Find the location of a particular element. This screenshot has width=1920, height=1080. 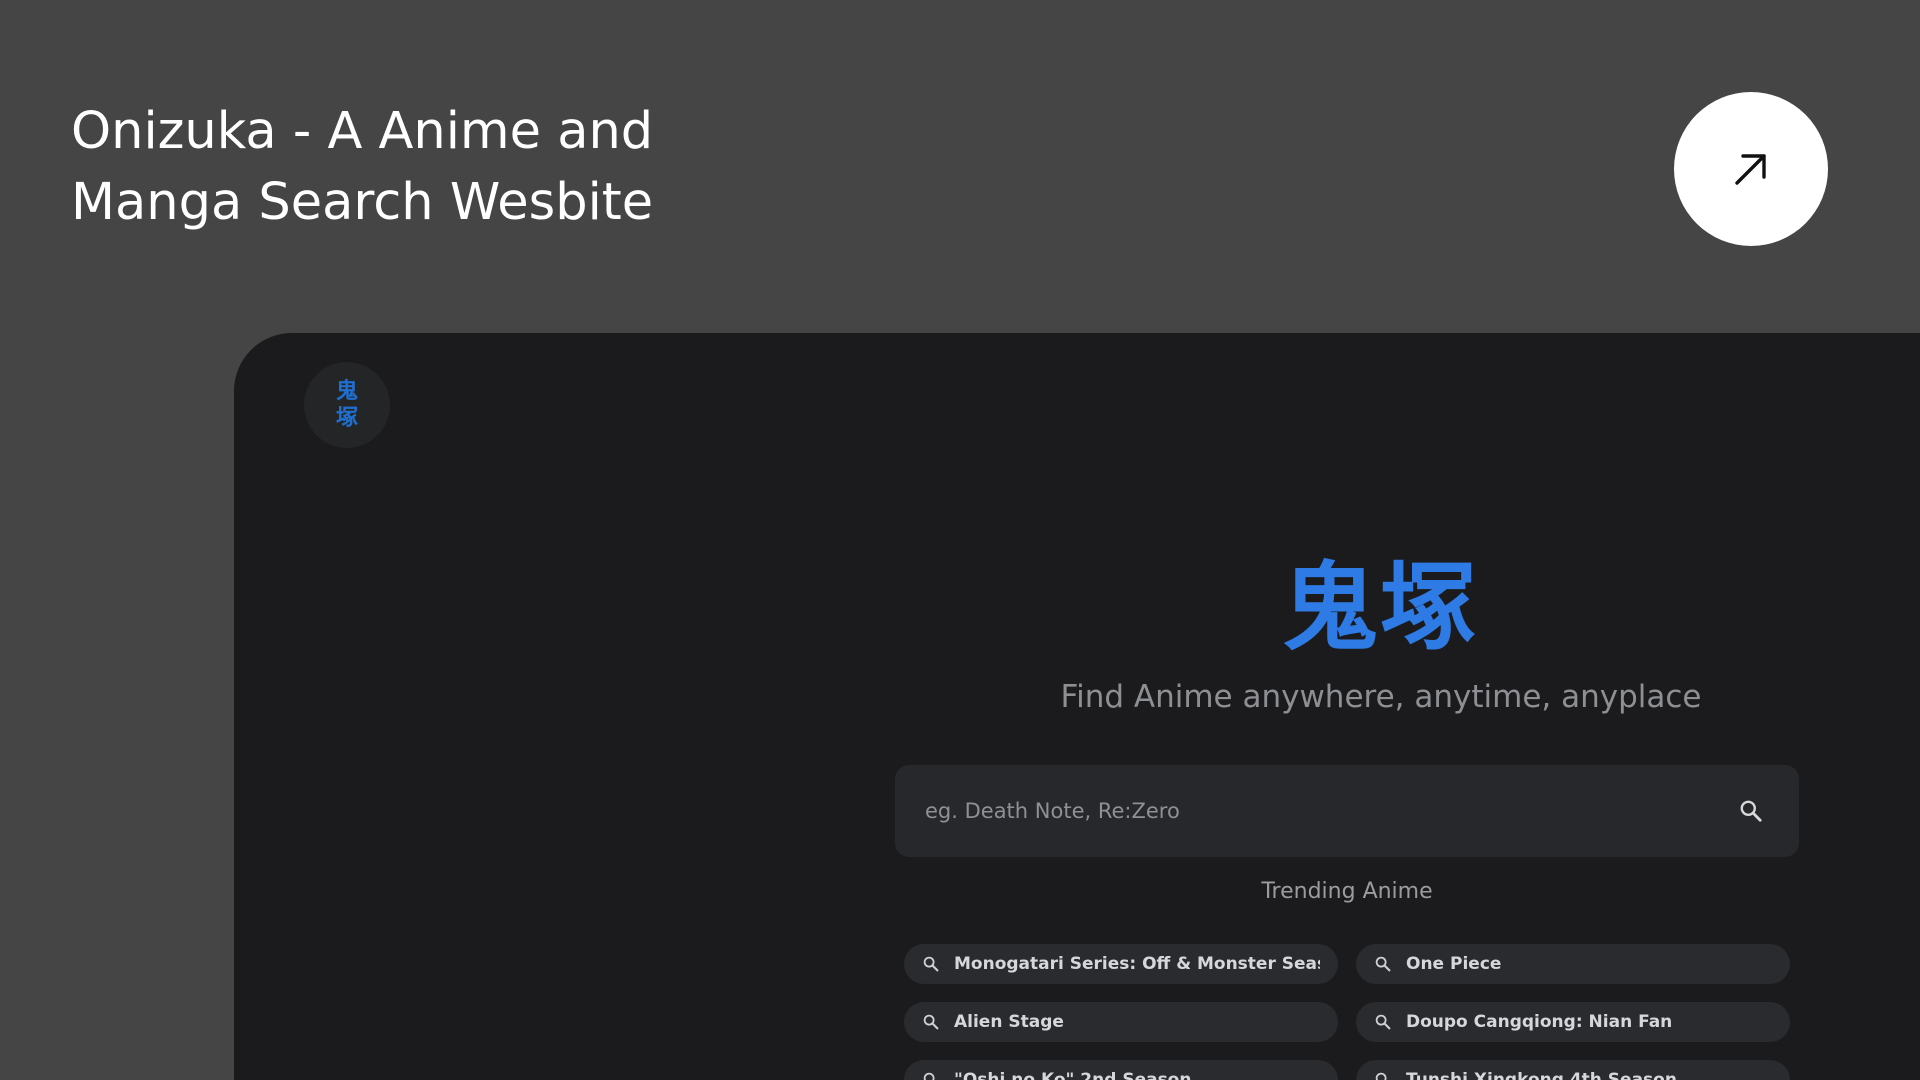

trending-chip: Doupo Cangqiong: Nian Fan is located at coordinates (1573, 1022).